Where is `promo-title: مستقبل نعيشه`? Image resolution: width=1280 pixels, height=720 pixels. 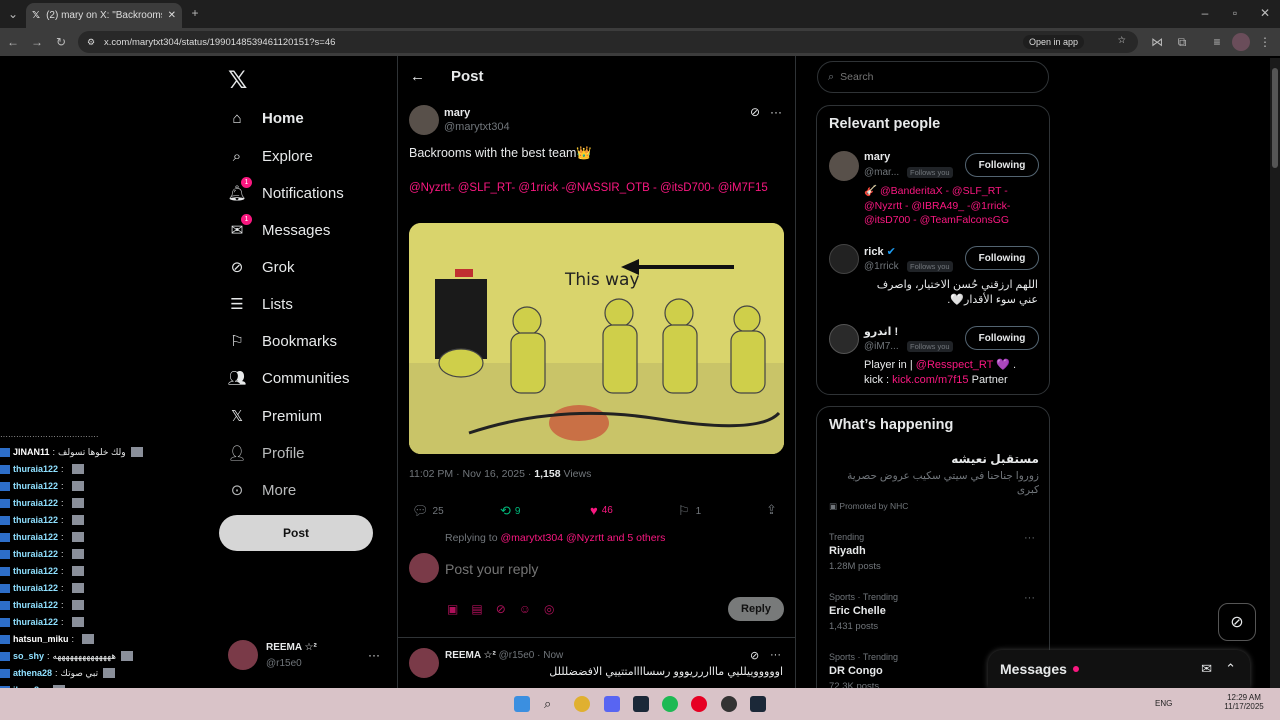 promo-title: مستقبل نعيشه is located at coordinates (934, 459).